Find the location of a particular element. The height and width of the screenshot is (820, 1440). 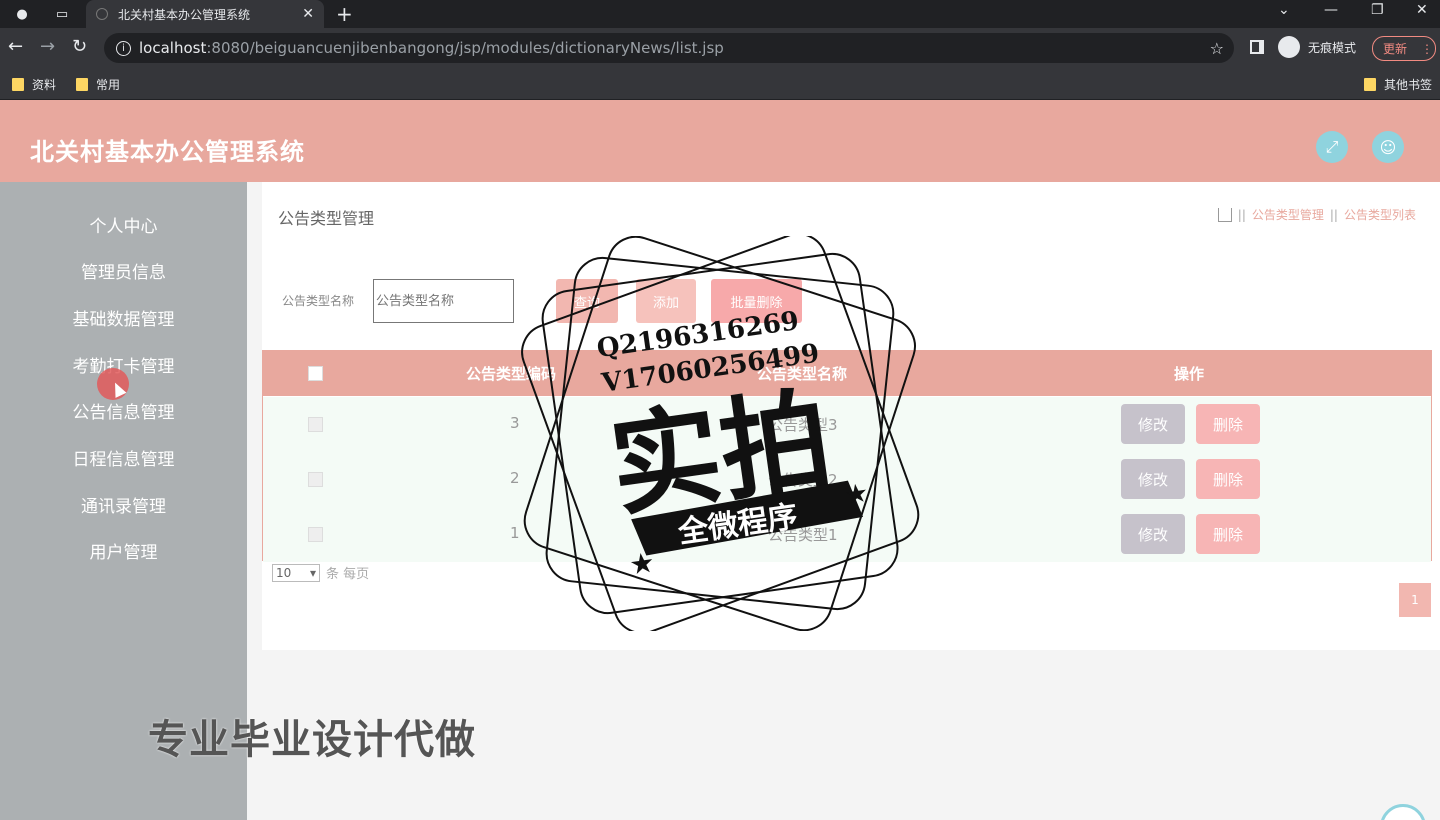

forward-icon: → is located at coordinates (47, 46).